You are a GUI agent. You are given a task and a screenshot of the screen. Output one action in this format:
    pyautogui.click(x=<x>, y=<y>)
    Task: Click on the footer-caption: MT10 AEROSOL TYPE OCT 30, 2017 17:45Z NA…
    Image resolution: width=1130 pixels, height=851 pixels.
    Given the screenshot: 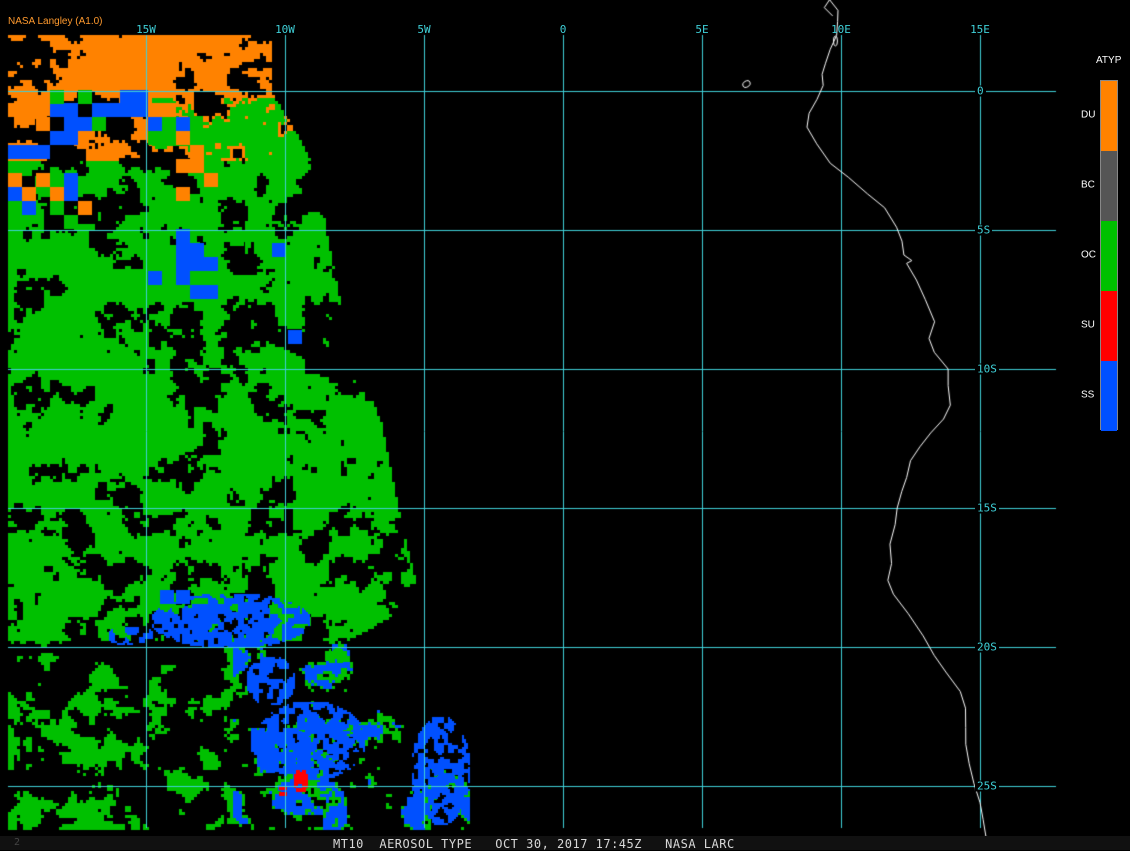 What is the action you would take?
    pyautogui.click(x=534, y=844)
    